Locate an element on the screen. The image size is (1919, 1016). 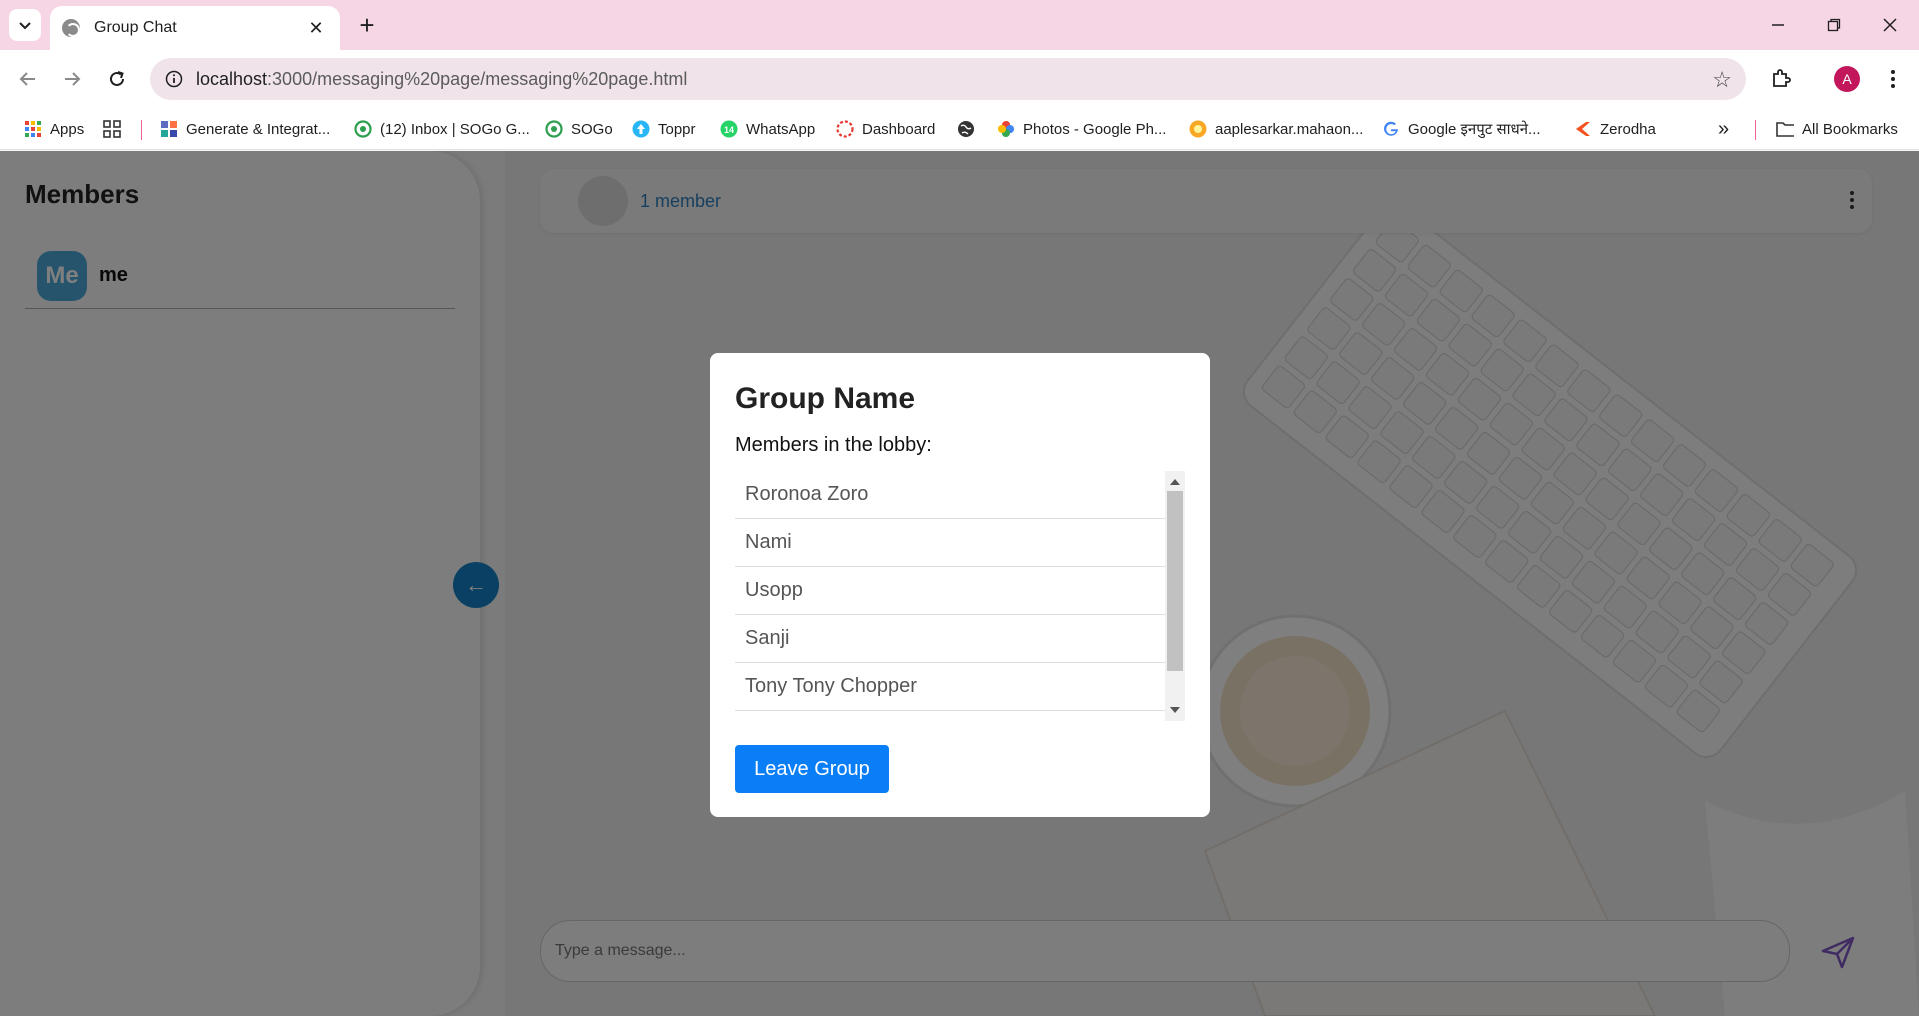
grid-color-icon is located at coordinates (169, 129).